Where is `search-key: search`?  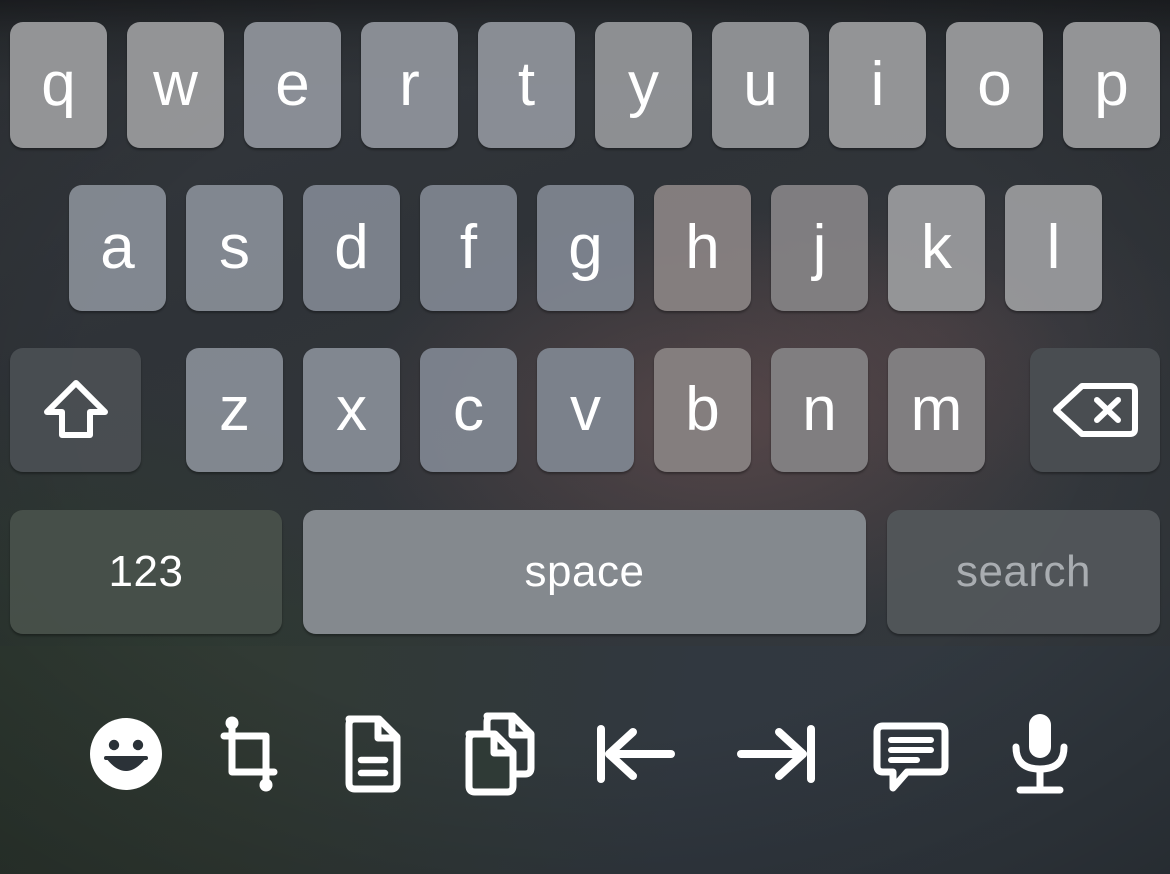 search-key: search is located at coordinates (1023, 572).